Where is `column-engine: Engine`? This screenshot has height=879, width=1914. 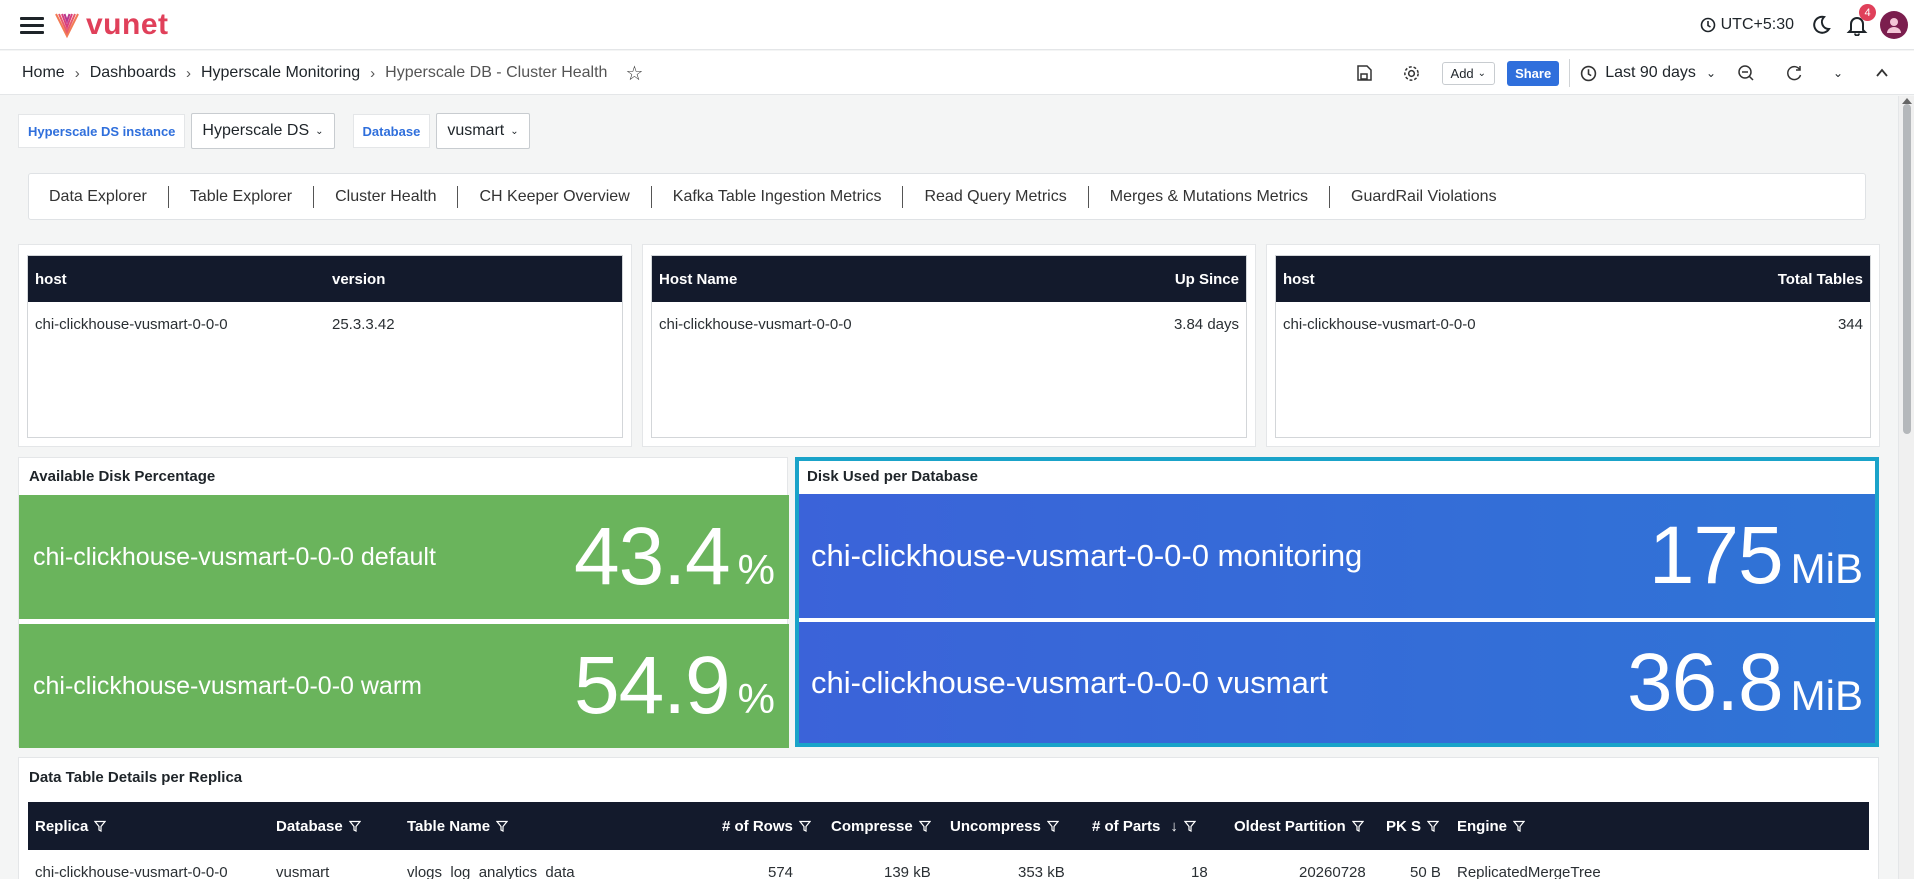
column-engine: Engine is located at coordinates (1491, 826).